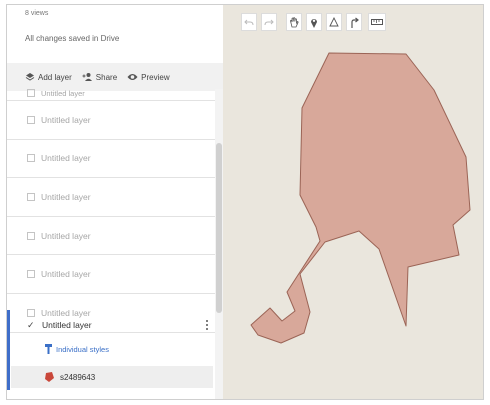 This screenshot has width=490, height=405. What do you see at coordinates (48, 349) in the screenshot?
I see `paint-roller-icon` at bounding box center [48, 349].